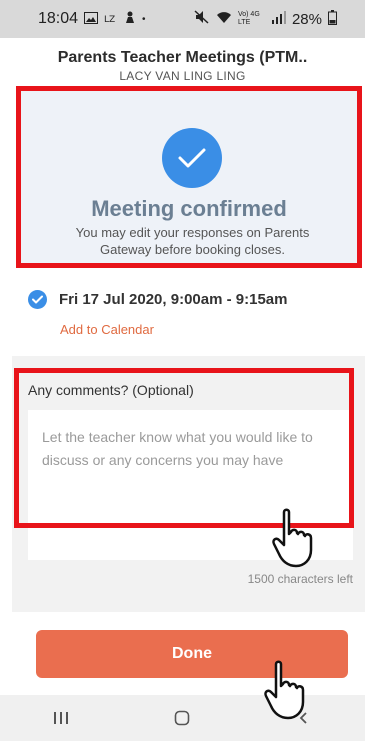  What do you see at coordinates (202, 19) in the screenshot?
I see `mute-icon` at bounding box center [202, 19].